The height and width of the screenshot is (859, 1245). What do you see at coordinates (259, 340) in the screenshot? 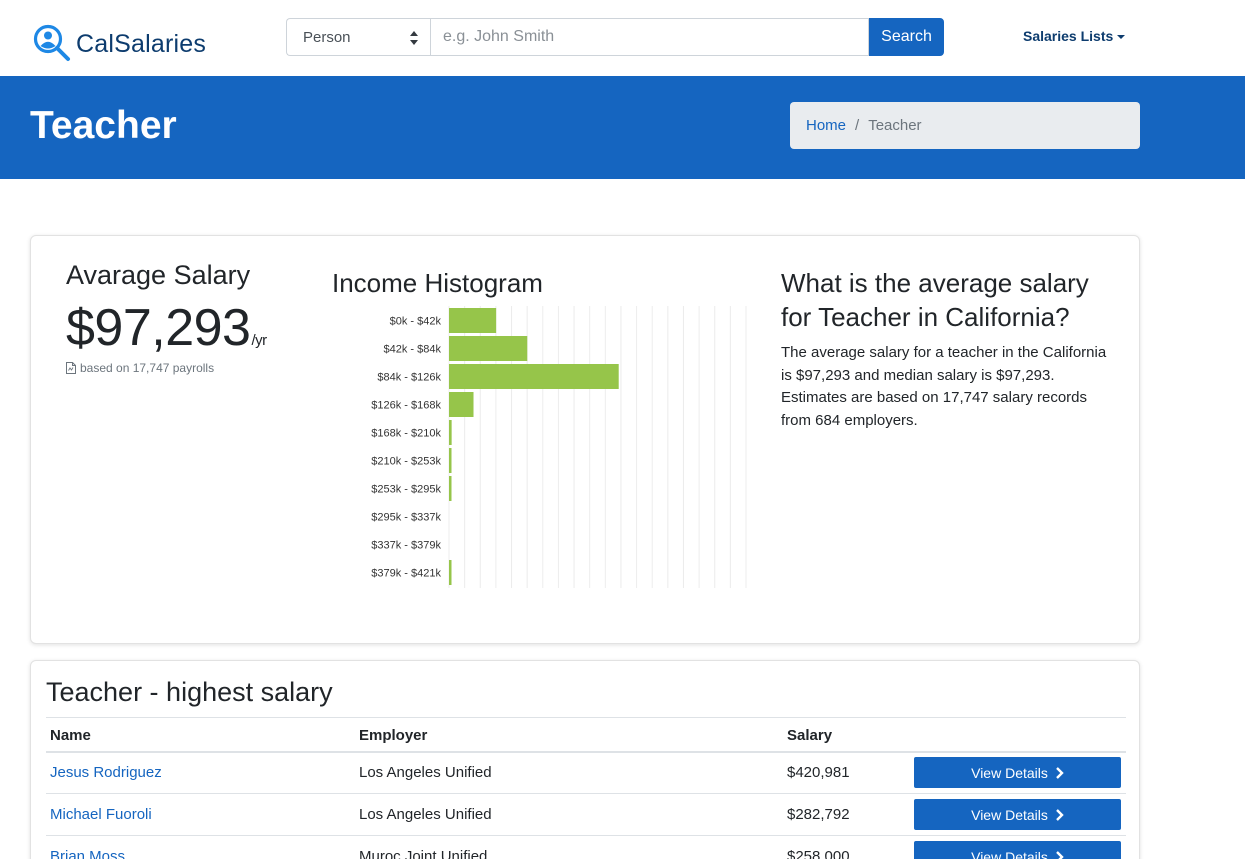
I see `average-salary-unit: /yr` at bounding box center [259, 340].